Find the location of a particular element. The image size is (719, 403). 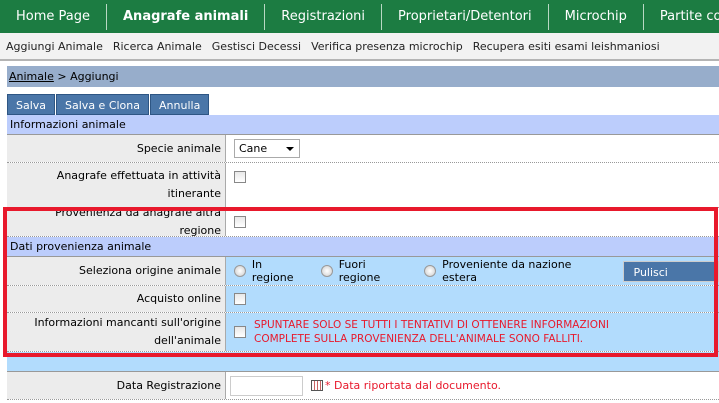

subnav-aggiungi: Aggiungi Animale is located at coordinates (54, 46).